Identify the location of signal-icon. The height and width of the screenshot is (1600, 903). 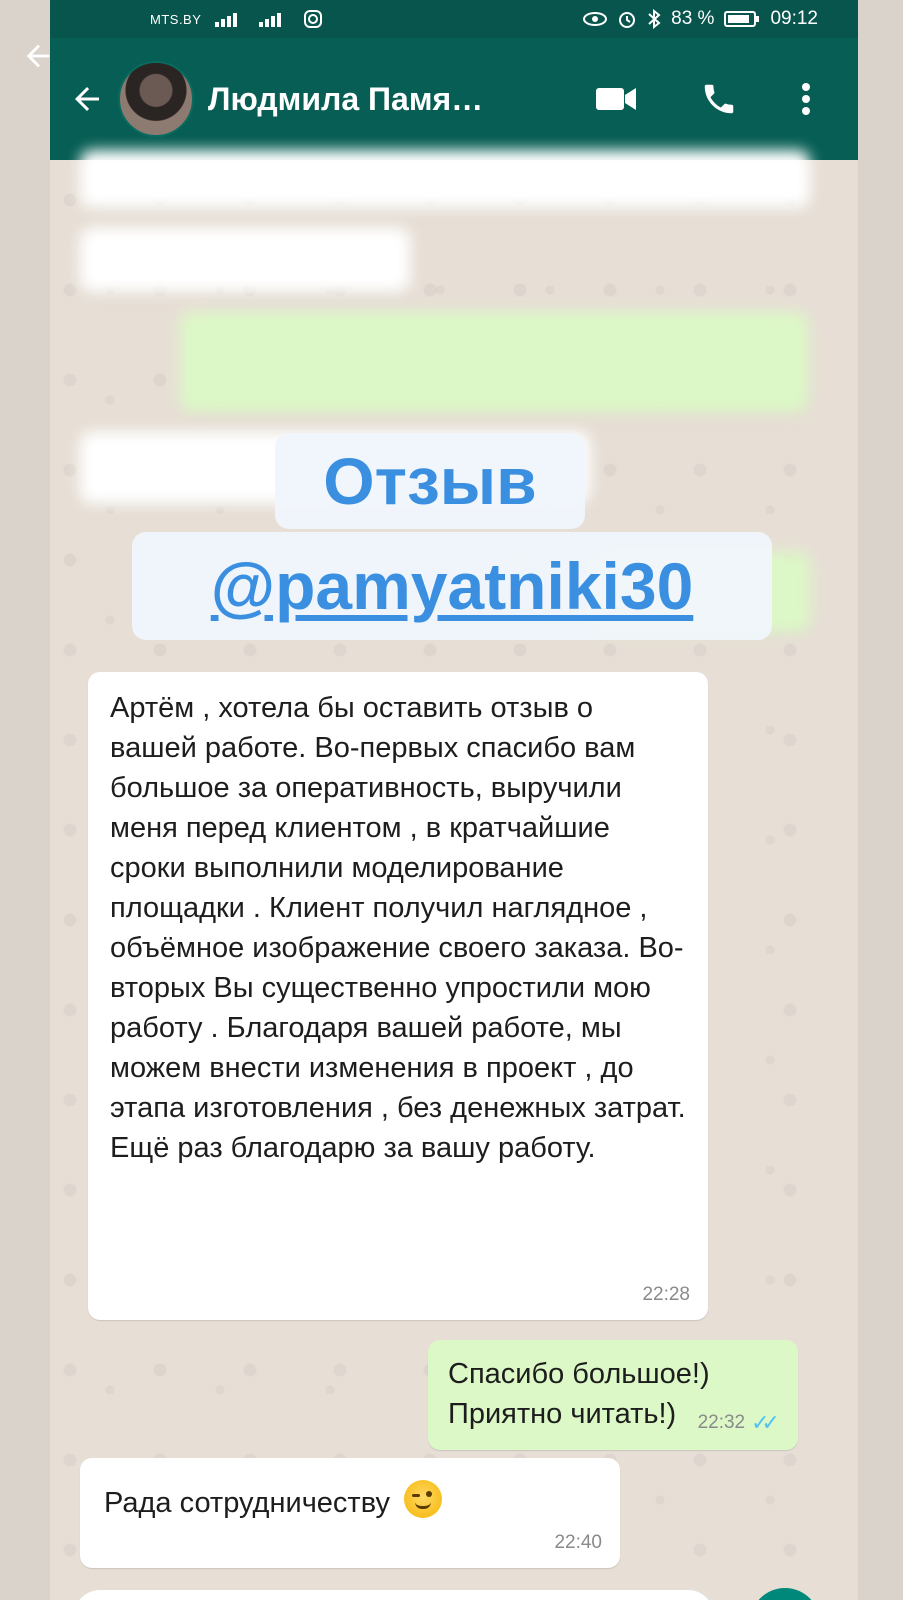
(226, 20).